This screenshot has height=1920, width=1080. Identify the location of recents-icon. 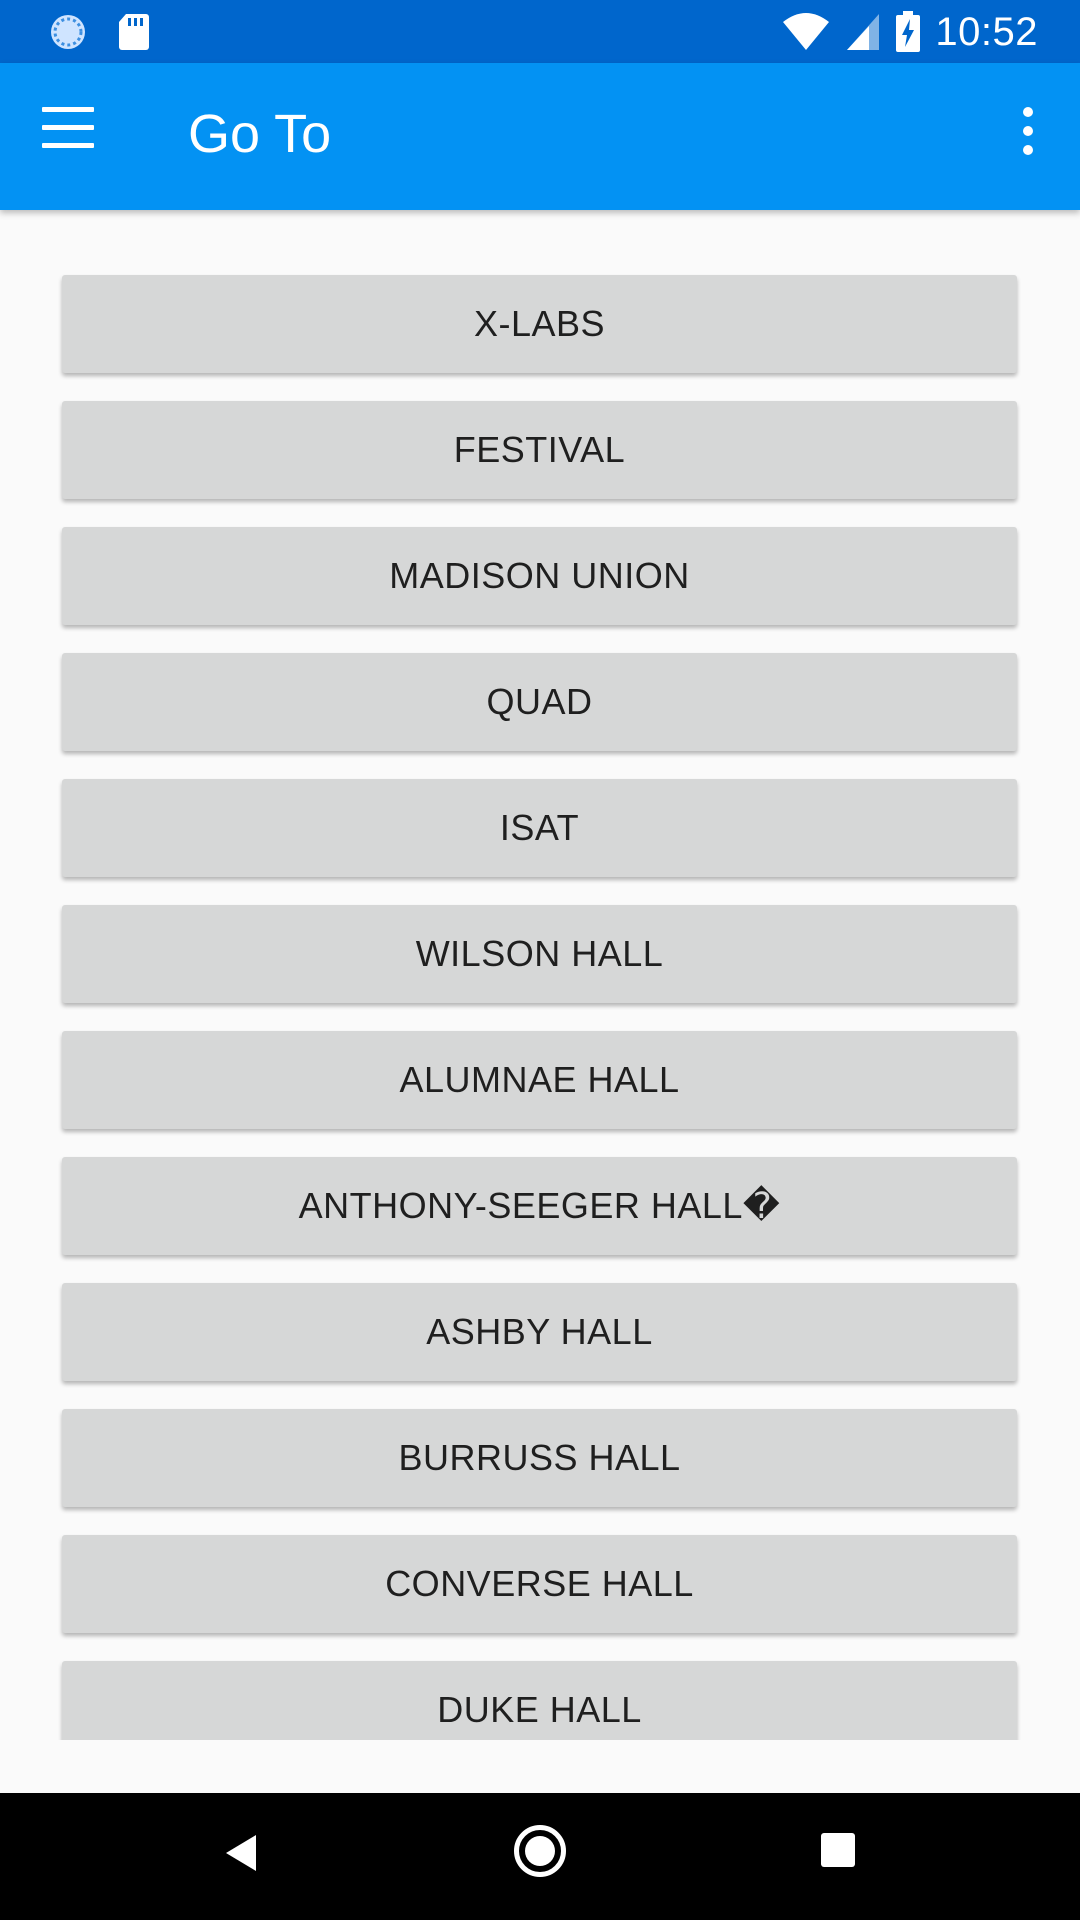
(838, 1850).